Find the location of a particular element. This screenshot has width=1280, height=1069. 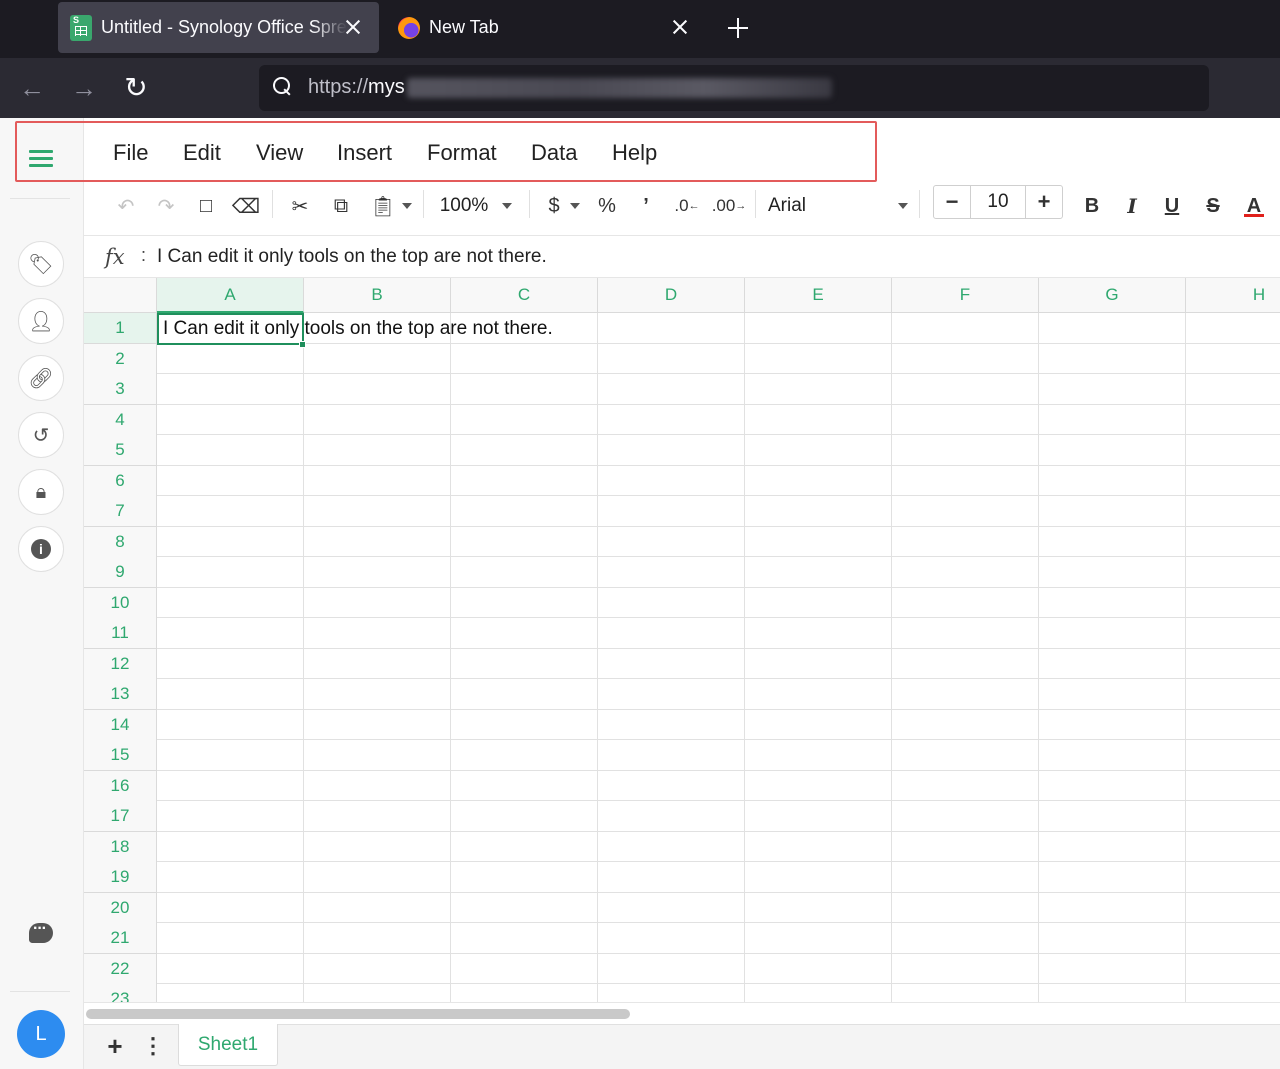

italic-button: I is located at coordinates (1132, 206).